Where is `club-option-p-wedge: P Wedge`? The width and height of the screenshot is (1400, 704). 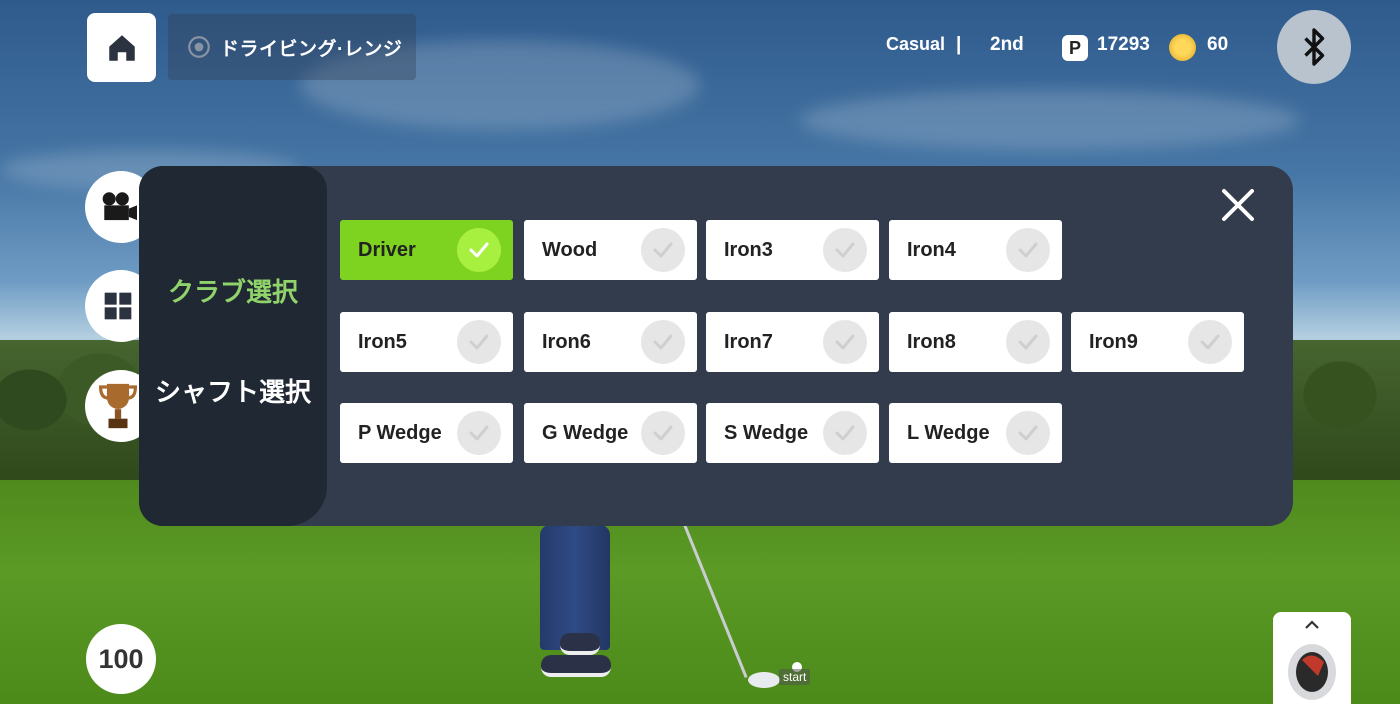
club-option-p-wedge: P Wedge is located at coordinates (426, 433).